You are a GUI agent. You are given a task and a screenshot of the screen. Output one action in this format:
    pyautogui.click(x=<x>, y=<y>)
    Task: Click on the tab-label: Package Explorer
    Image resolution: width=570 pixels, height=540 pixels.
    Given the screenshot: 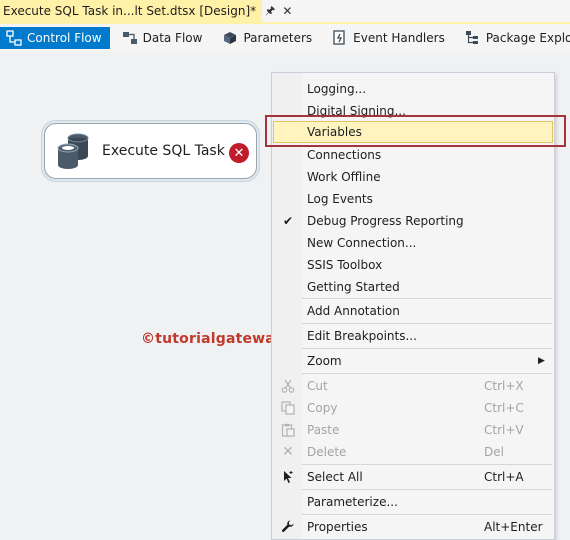 What is the action you would take?
    pyautogui.click(x=527, y=38)
    